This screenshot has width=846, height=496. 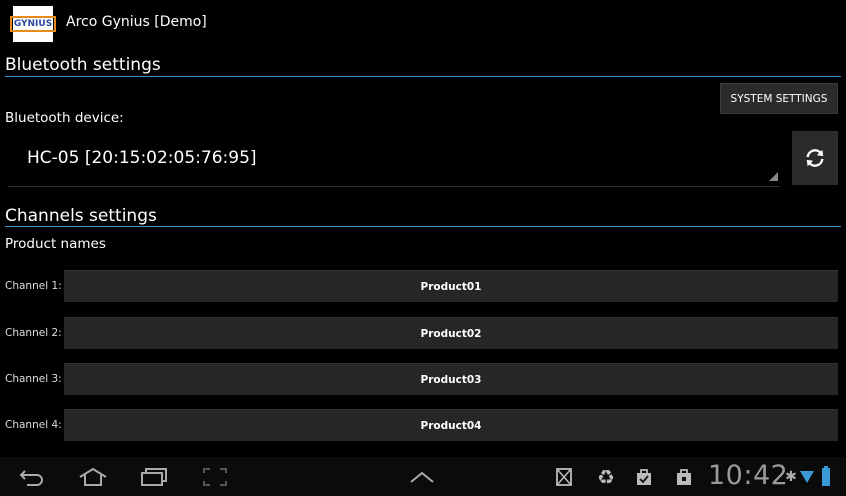 What do you see at coordinates (81, 216) in the screenshot?
I see `channels-section-title: Channels settings` at bounding box center [81, 216].